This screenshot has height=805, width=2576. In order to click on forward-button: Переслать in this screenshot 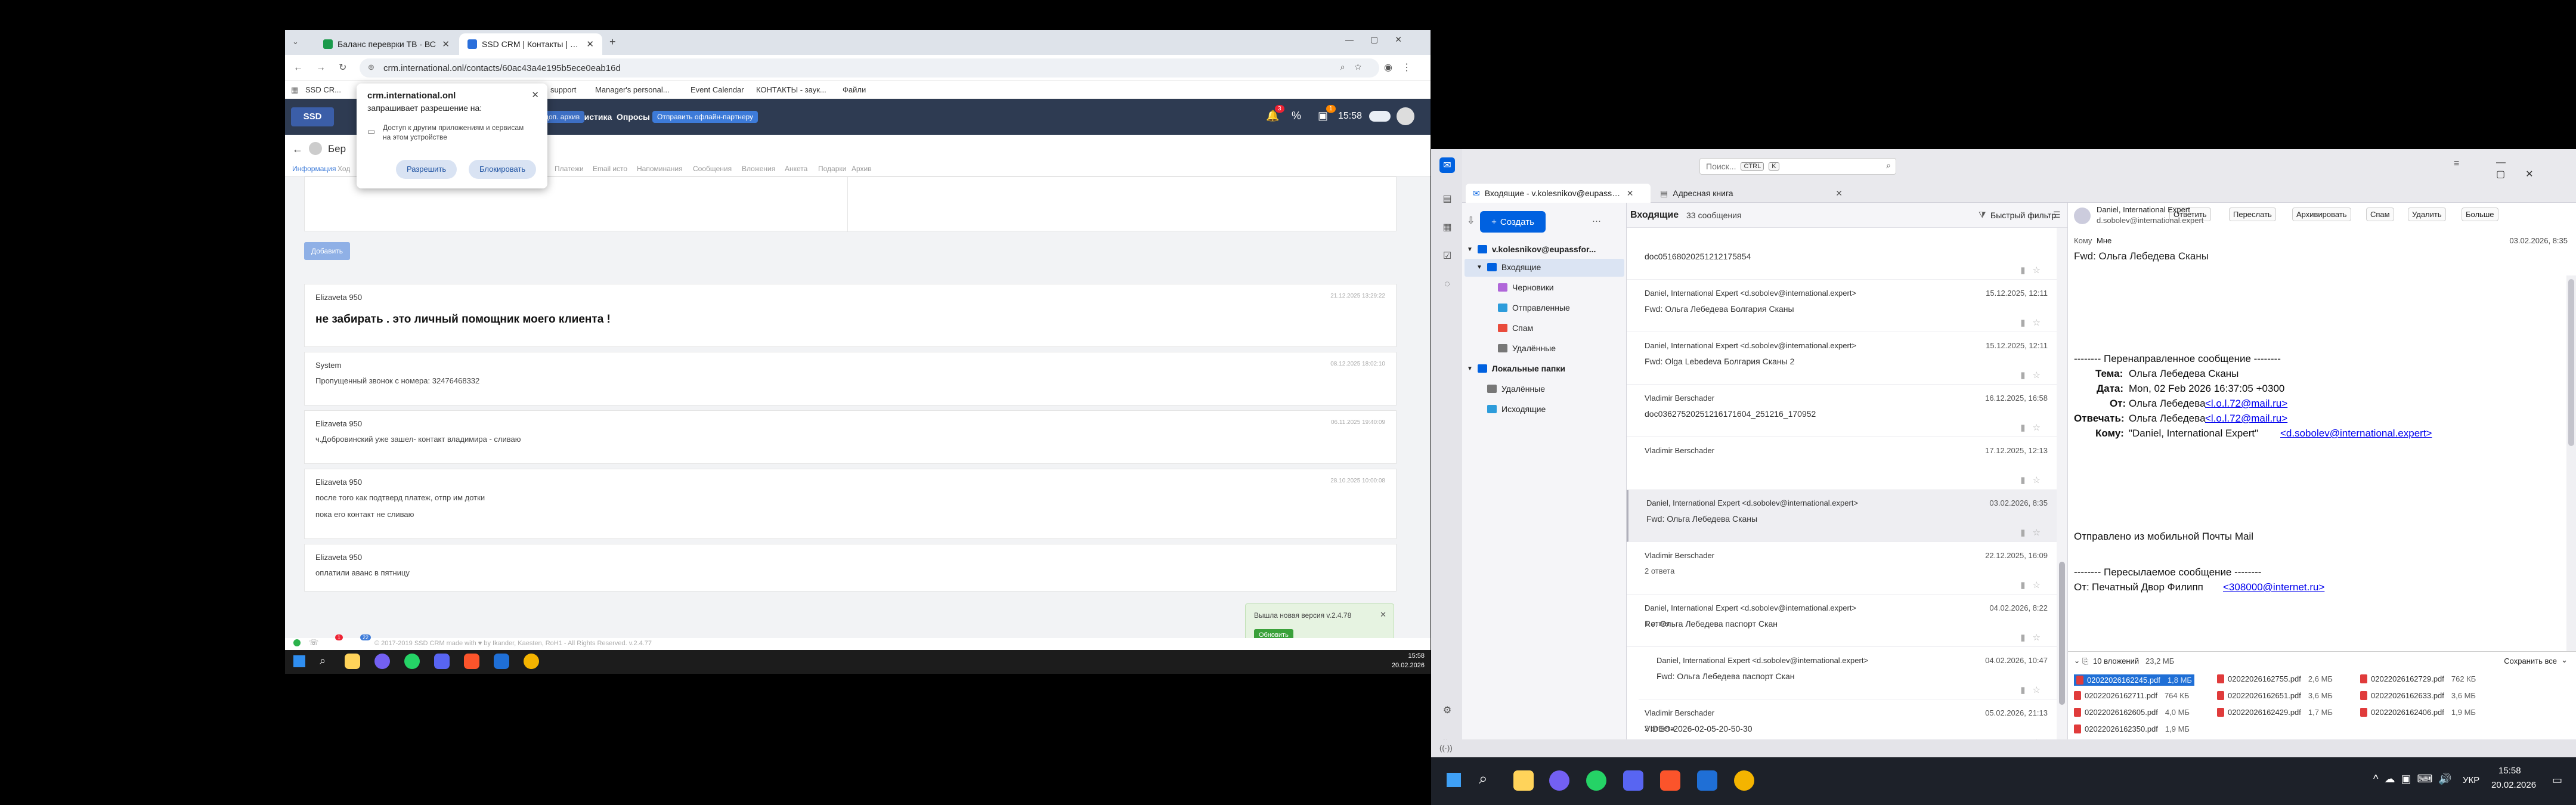, I will do `click(2252, 215)`.